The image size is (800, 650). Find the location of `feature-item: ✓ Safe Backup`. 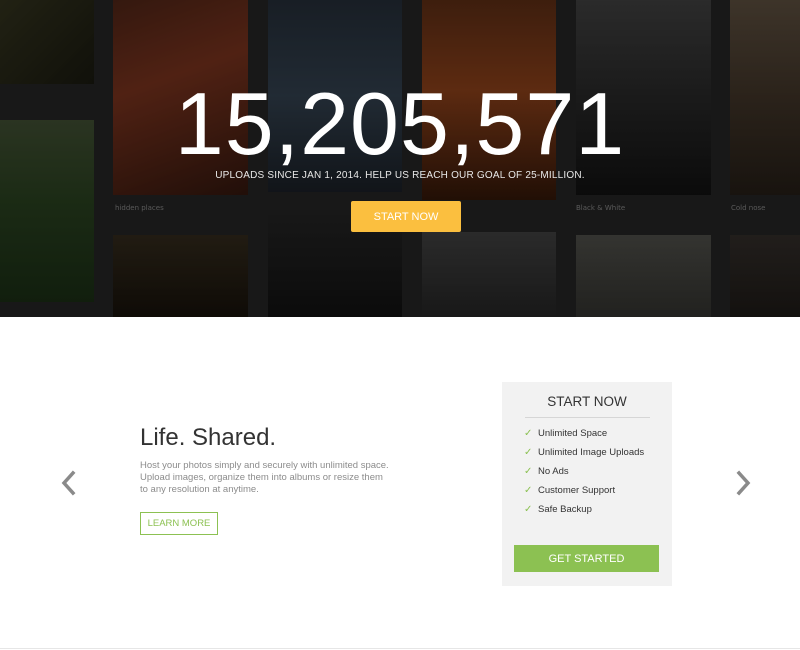

feature-item: ✓ Safe Backup is located at coordinates (584, 509).